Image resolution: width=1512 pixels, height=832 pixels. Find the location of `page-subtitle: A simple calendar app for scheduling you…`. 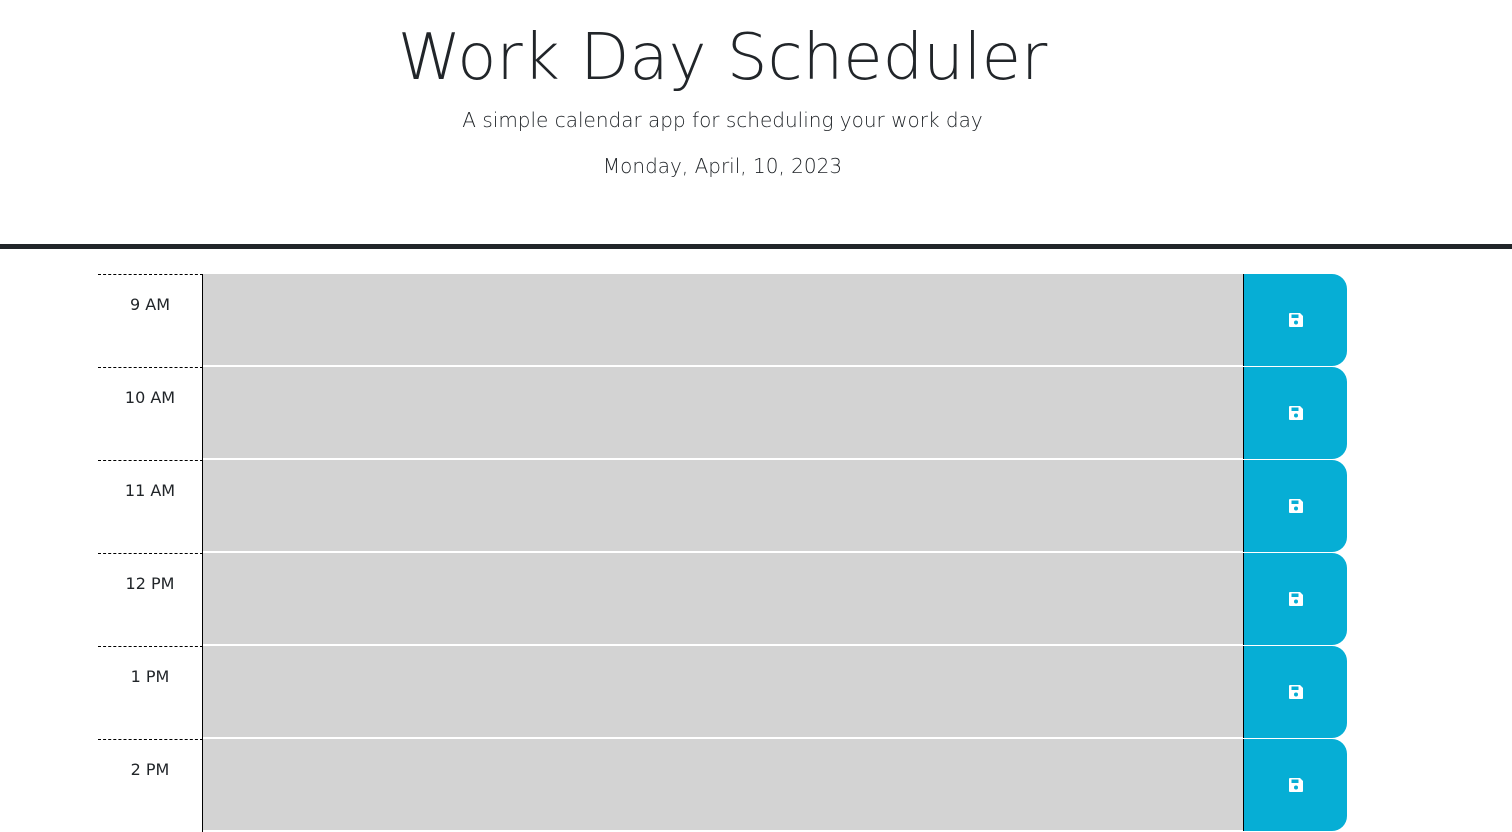

page-subtitle: A simple calendar app for scheduling you… is located at coordinates (722, 120).